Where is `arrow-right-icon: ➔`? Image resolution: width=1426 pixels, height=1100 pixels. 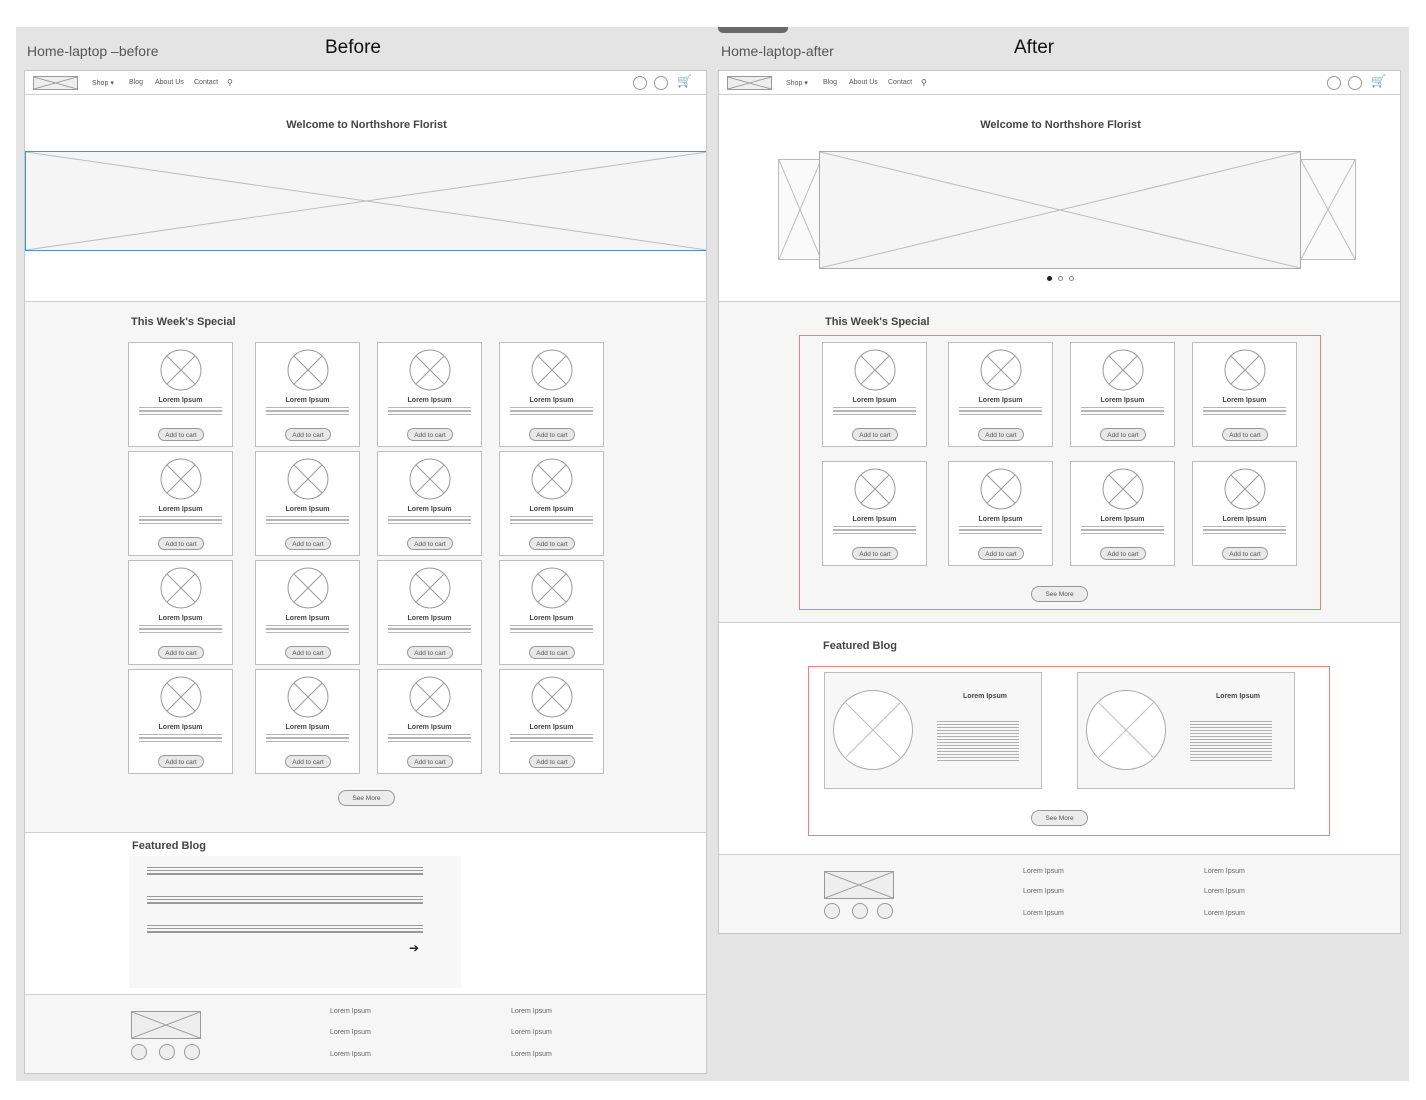
arrow-right-icon: ➔ is located at coordinates (414, 948).